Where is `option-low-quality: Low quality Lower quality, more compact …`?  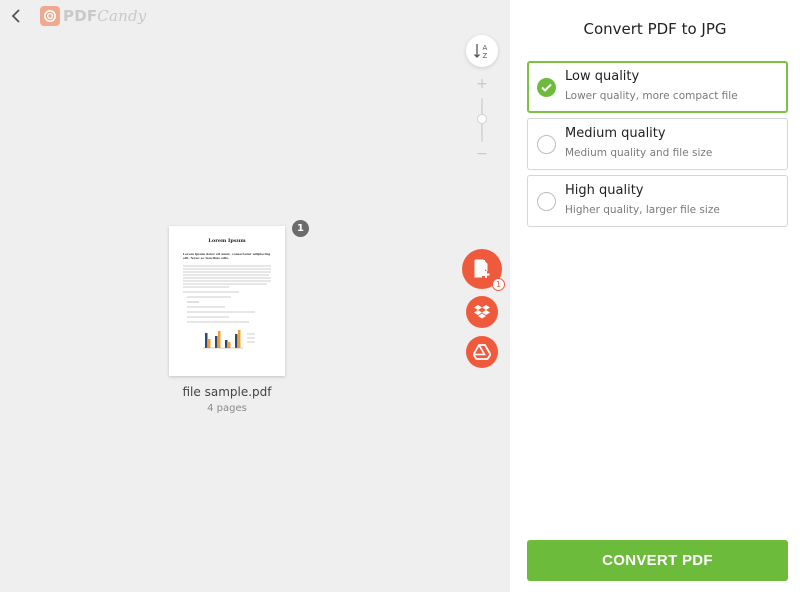 option-low-quality: Low quality Lower quality, more compact … is located at coordinates (657, 87).